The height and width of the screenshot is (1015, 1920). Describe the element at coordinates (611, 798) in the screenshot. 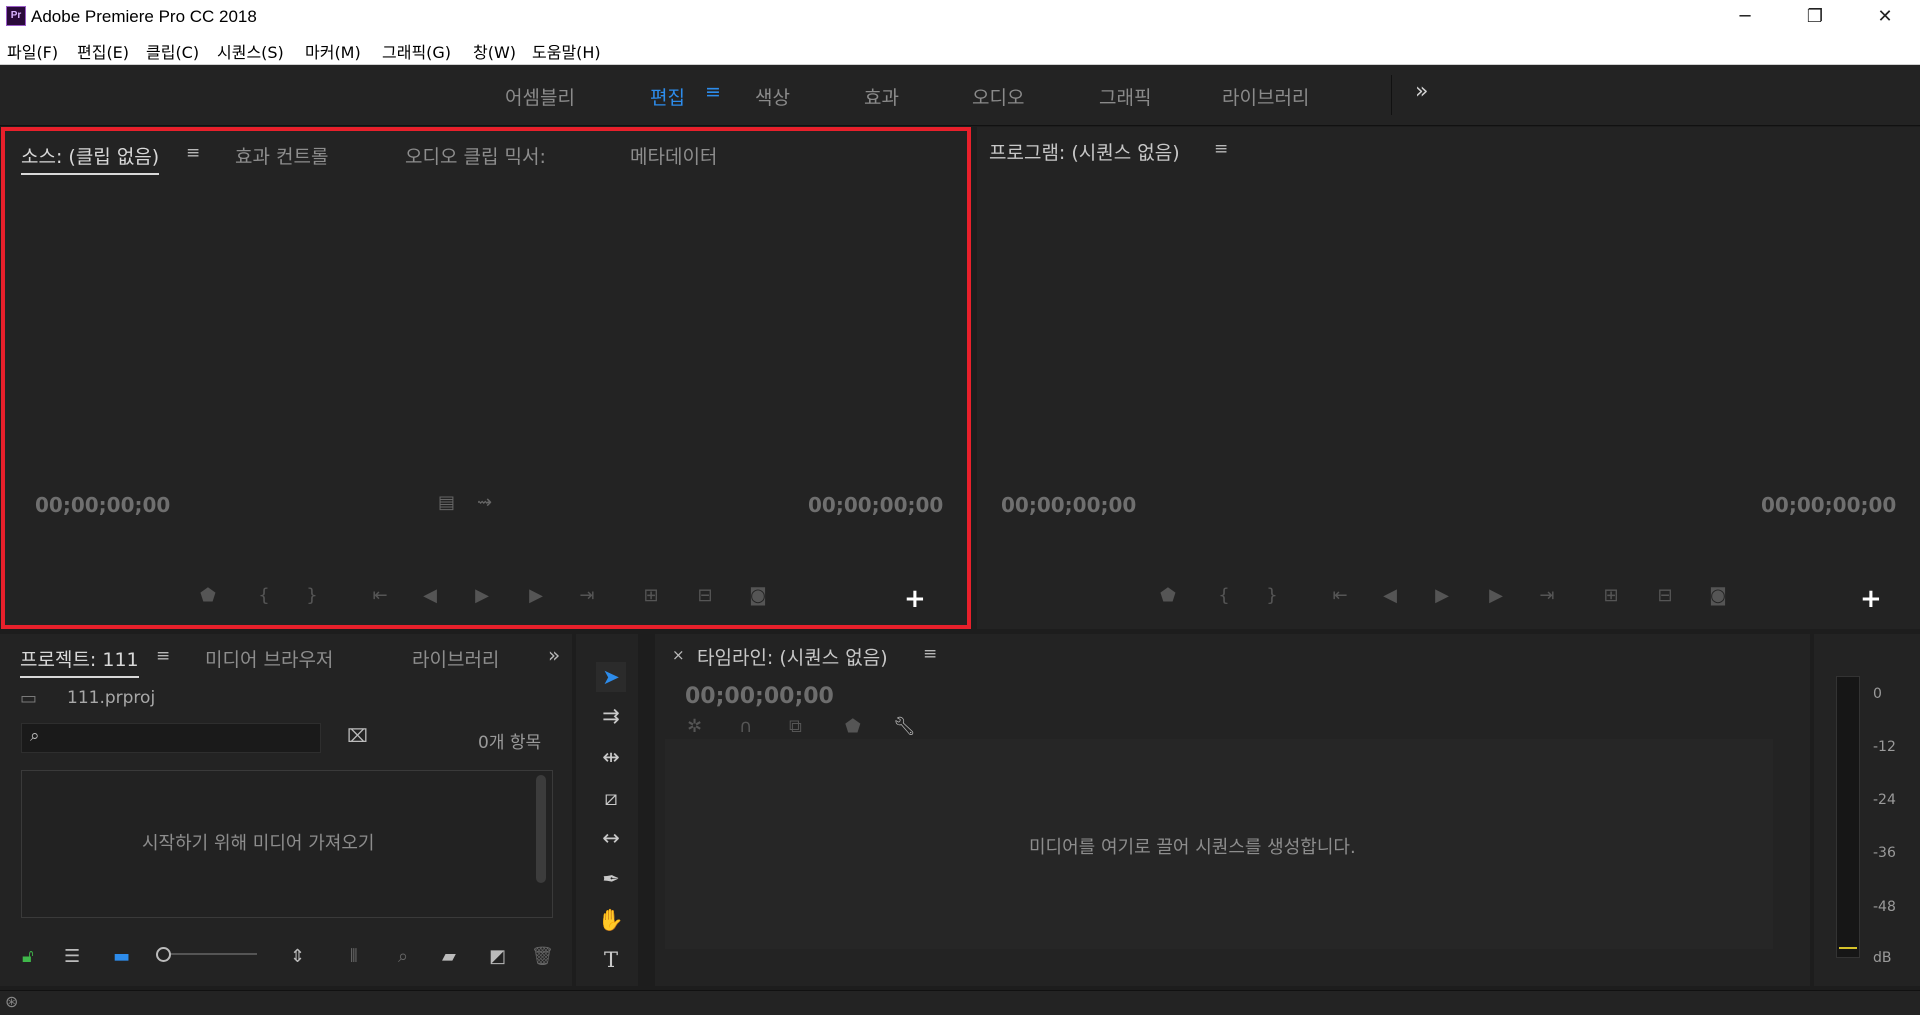

I see `razor-tool-icon: ⧄` at that location.